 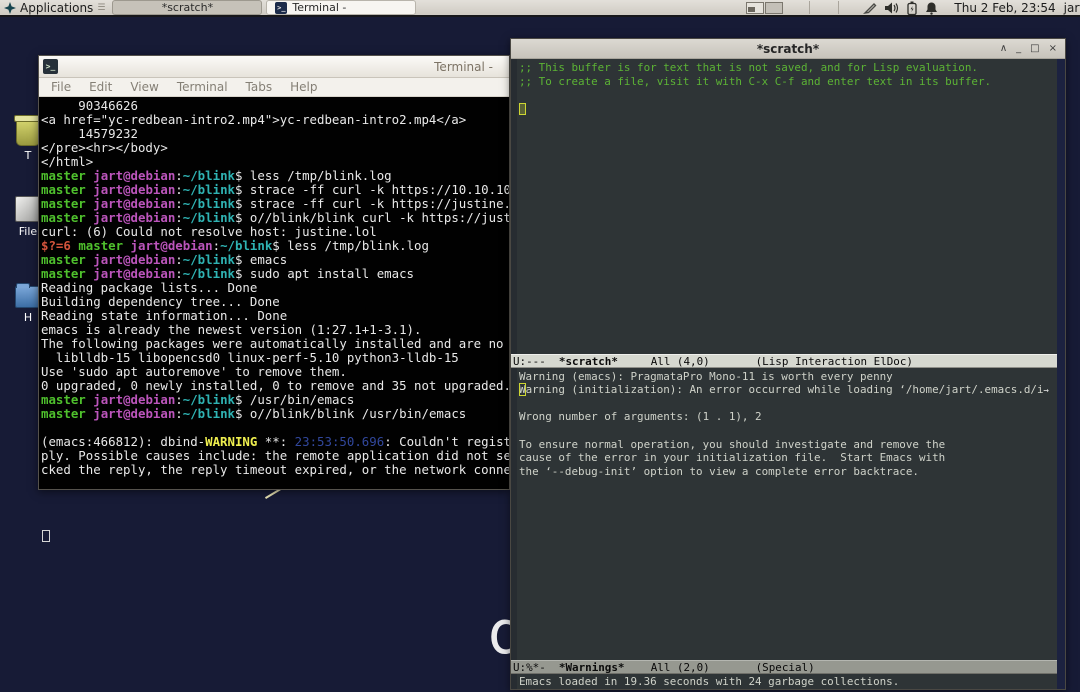 What do you see at coordinates (164, 259) in the screenshot?
I see `terminal-line: master jart@debian:~/blink$ emacs` at bounding box center [164, 259].